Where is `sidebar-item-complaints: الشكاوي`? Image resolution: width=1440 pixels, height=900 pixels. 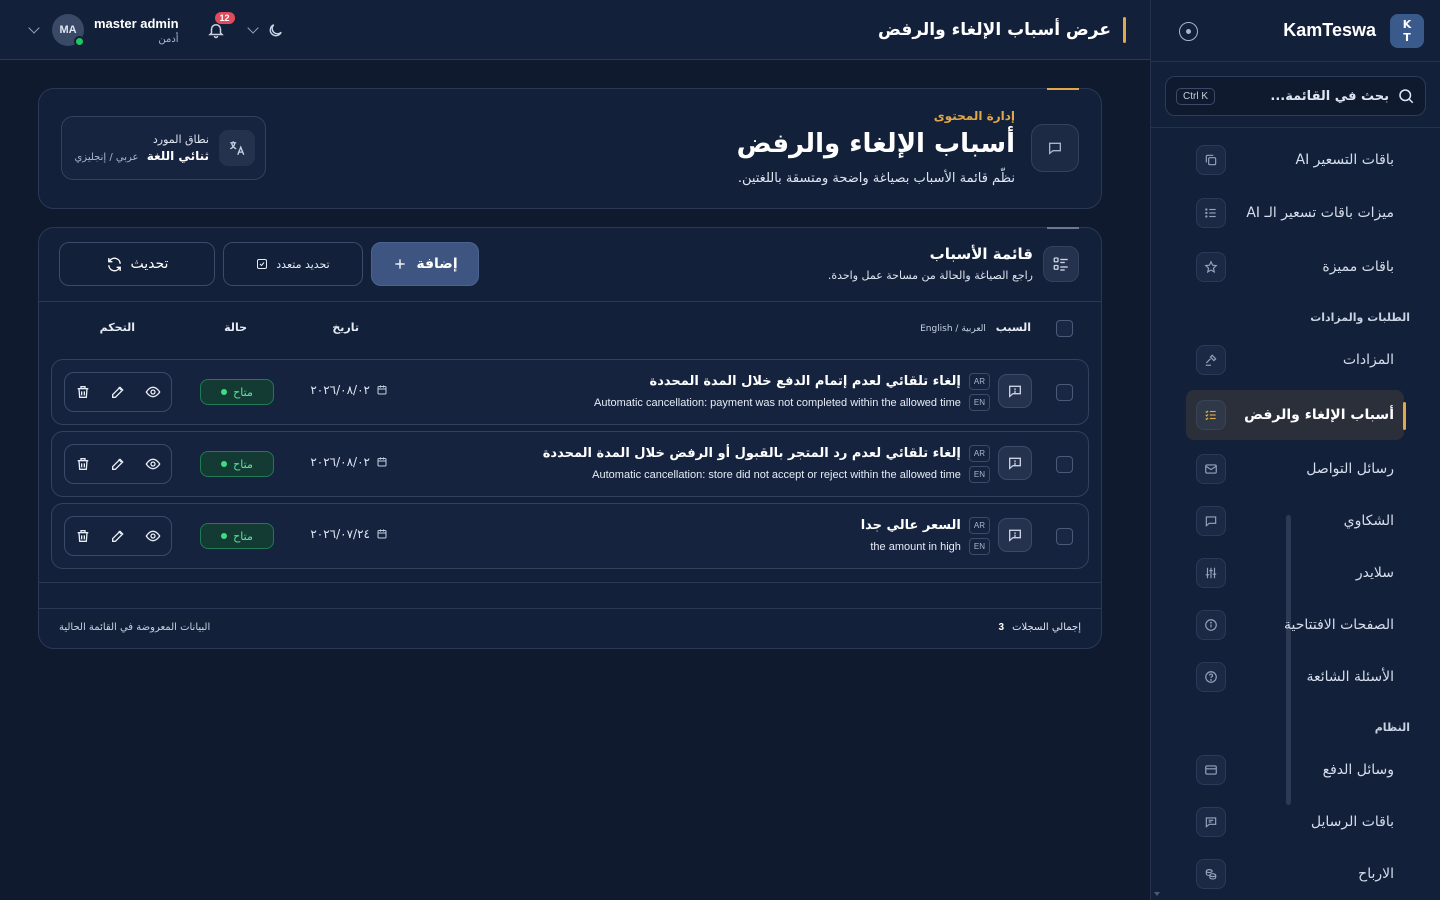
sidebar-item-complaints: الشكاوي is located at coordinates (1295, 521).